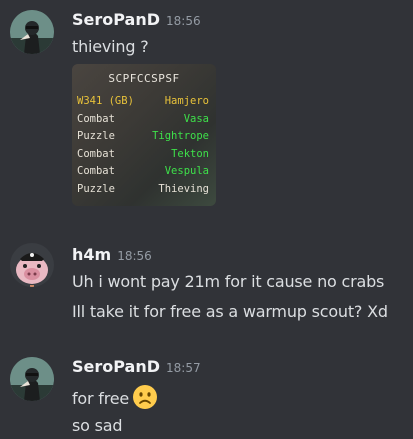 The image size is (413, 439). Describe the element at coordinates (144, 171) in the screenshot. I see `scout-row: Combat Vespula` at that location.